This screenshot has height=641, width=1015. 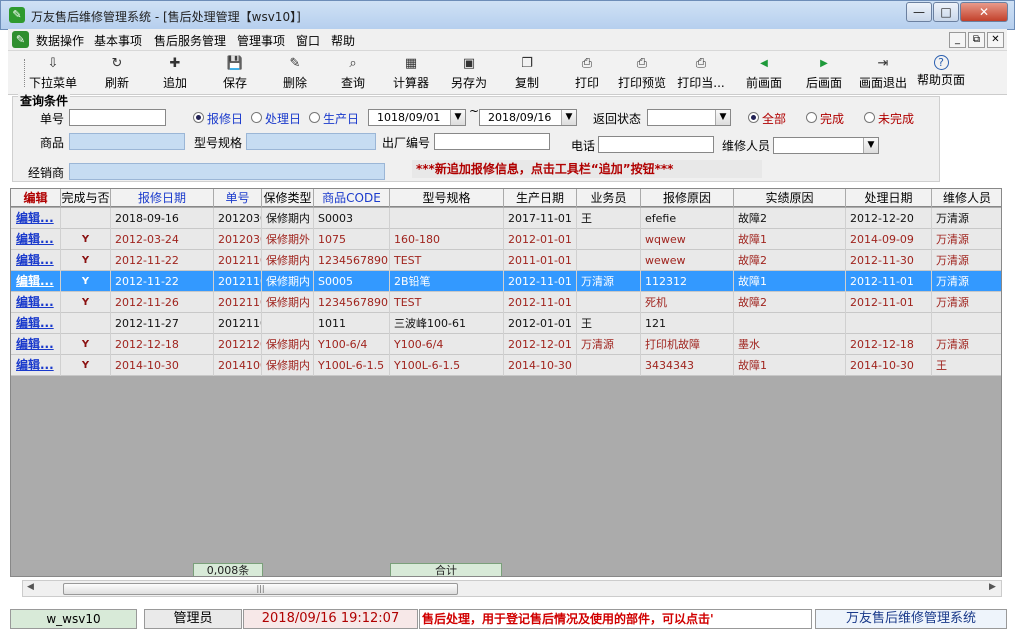 I want to click on cell-model: TEST, so click(x=447, y=260).